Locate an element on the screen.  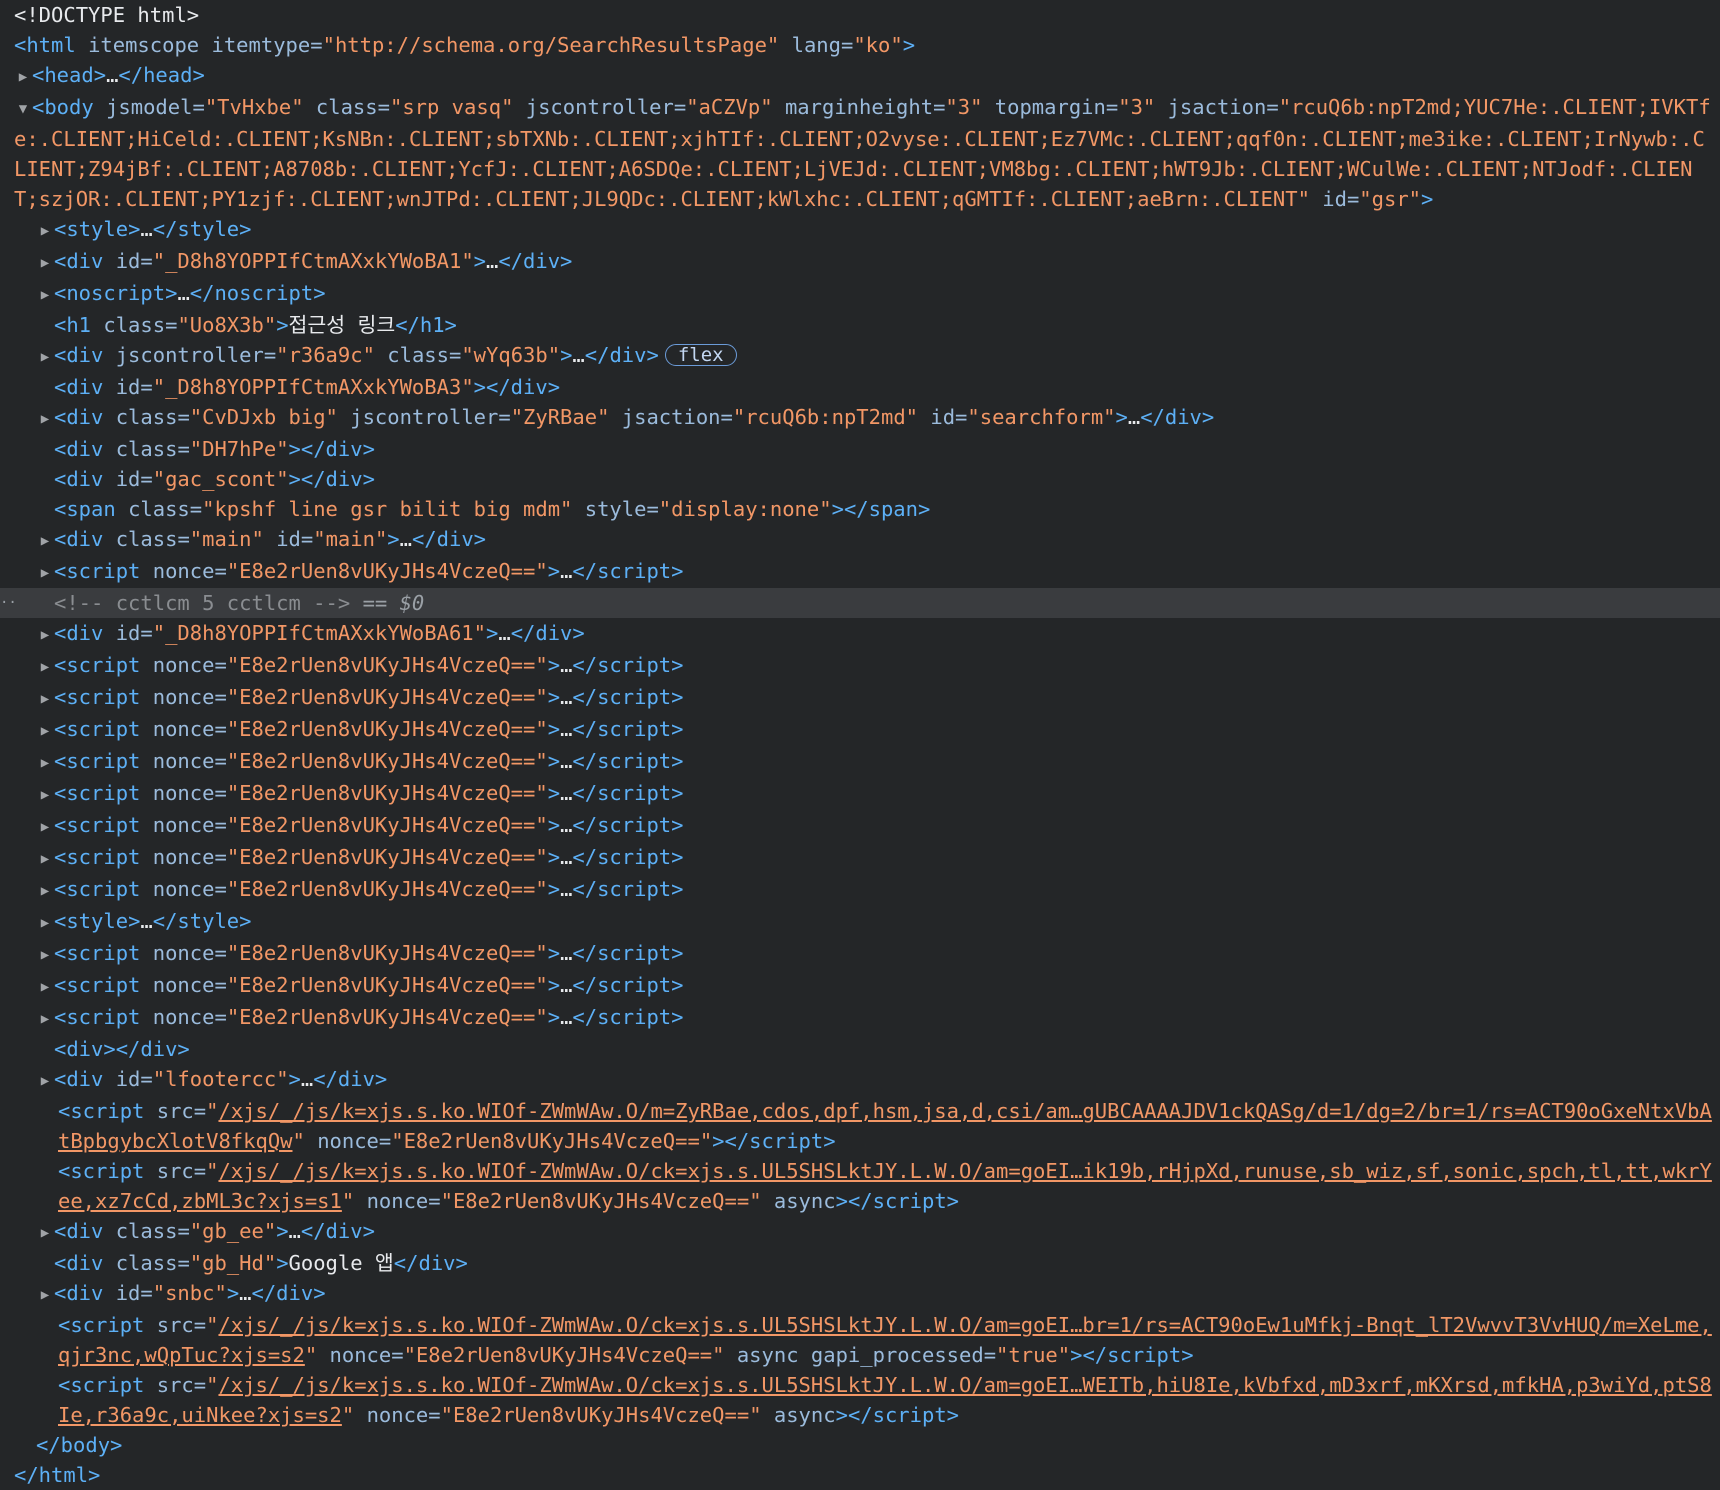
head-node: ▶ <head>…</head> is located at coordinates (860, 76).